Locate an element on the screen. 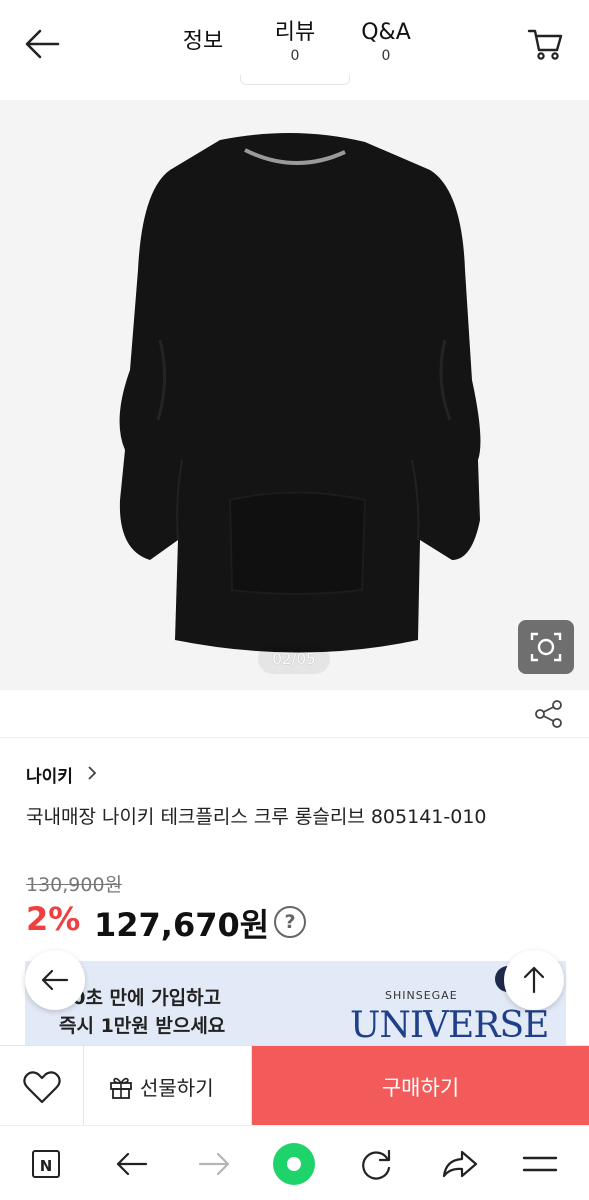  banner-line-2: 즉시 1만원 받으세요 is located at coordinates (142, 1026).